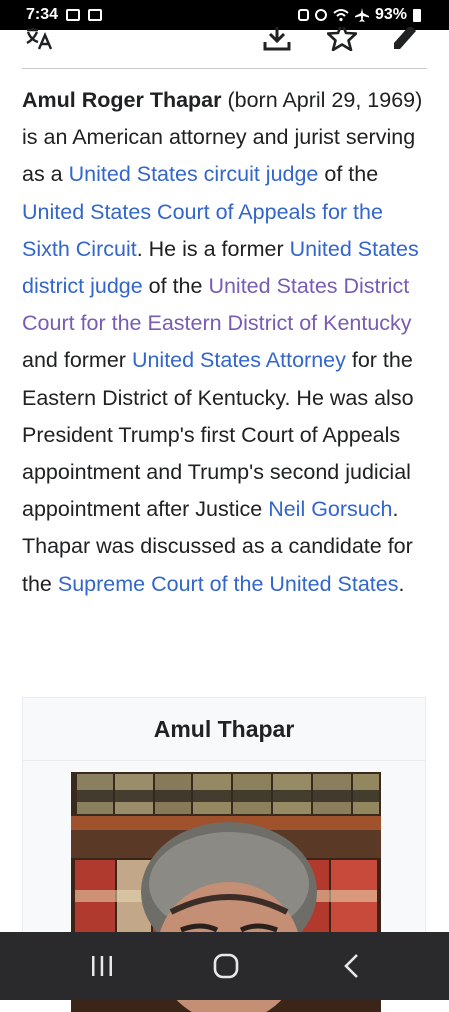 Image resolution: width=449 pixels, height=1012 pixels. I want to click on back-icon, so click(351, 966).